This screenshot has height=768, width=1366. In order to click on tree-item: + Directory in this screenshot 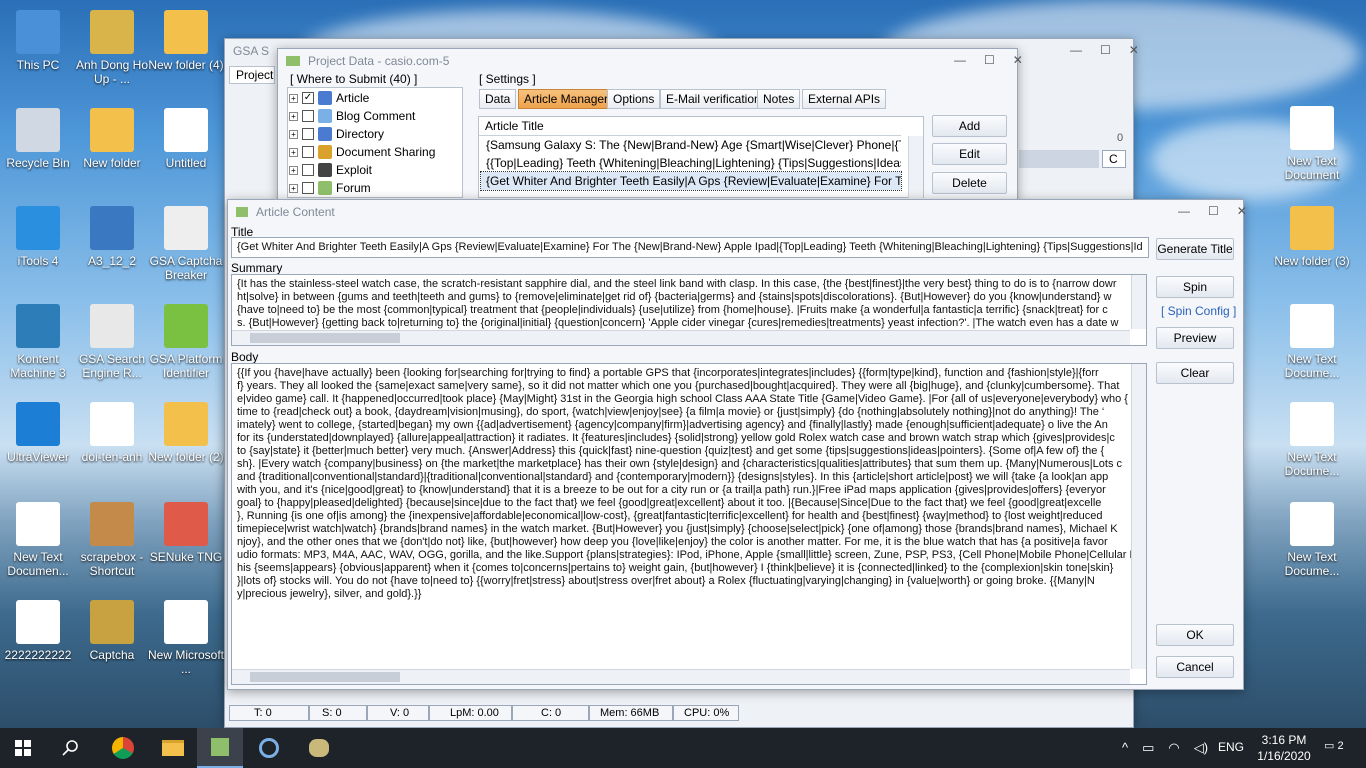, I will do `click(336, 134)`.